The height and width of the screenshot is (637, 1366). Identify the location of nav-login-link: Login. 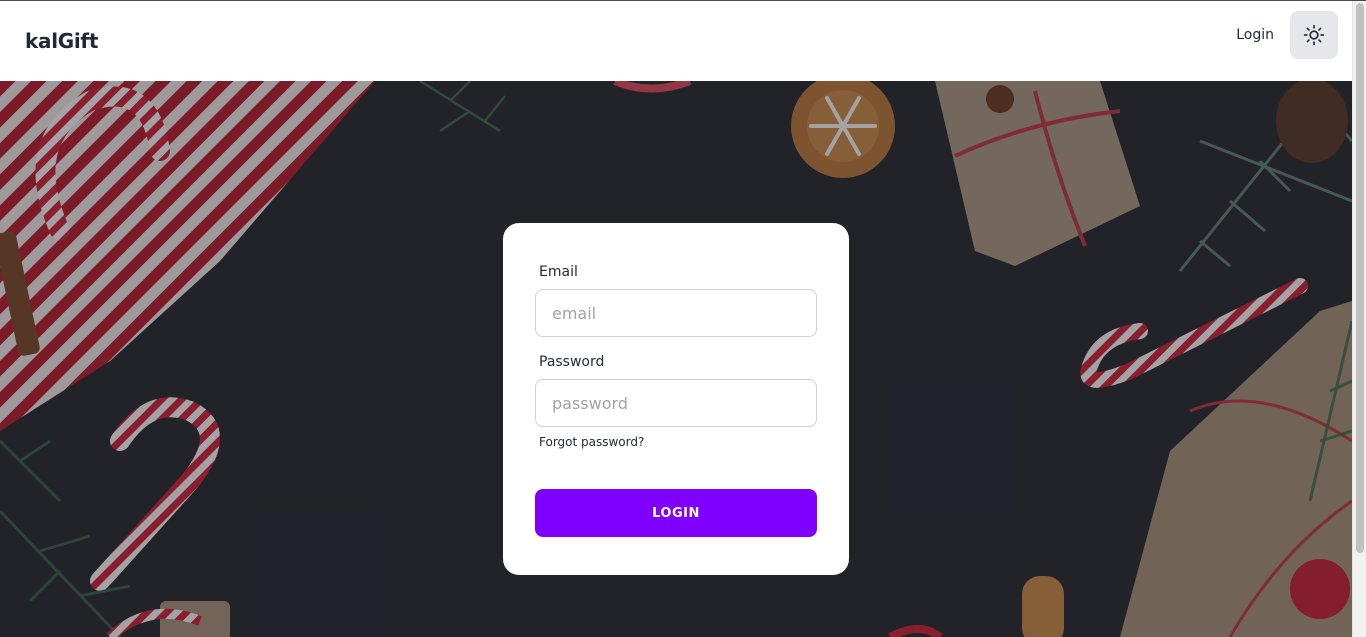
(1255, 35).